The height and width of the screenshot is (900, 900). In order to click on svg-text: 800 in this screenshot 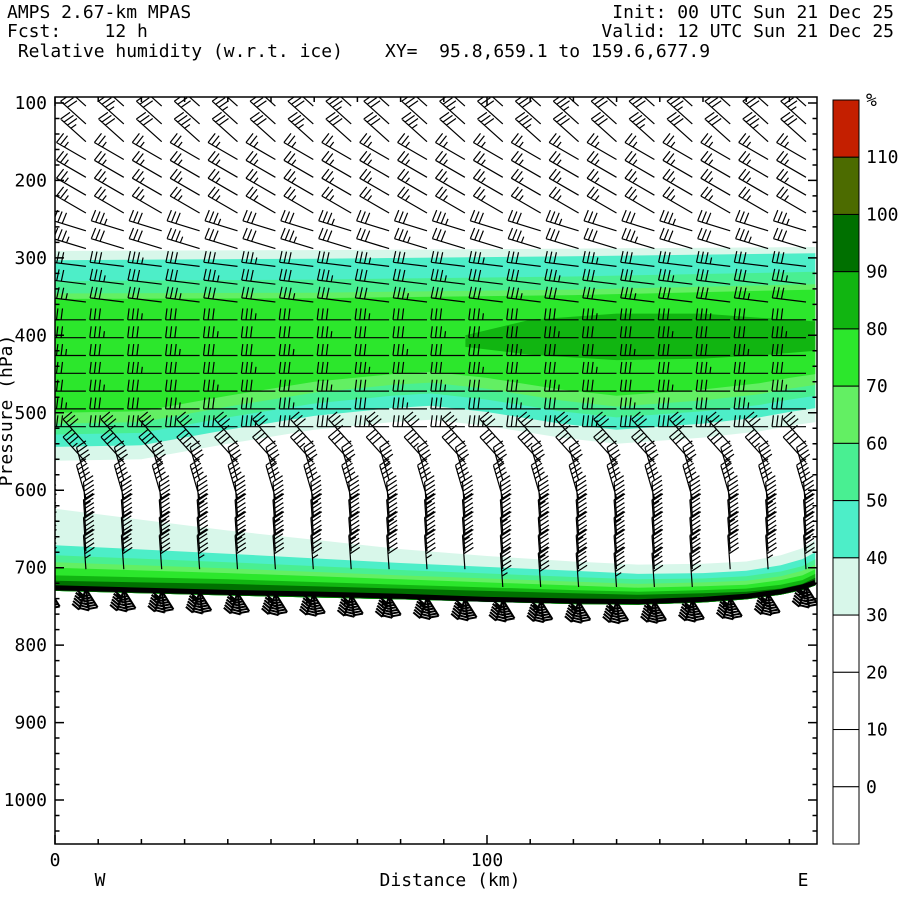, I will do `click(30, 645)`.